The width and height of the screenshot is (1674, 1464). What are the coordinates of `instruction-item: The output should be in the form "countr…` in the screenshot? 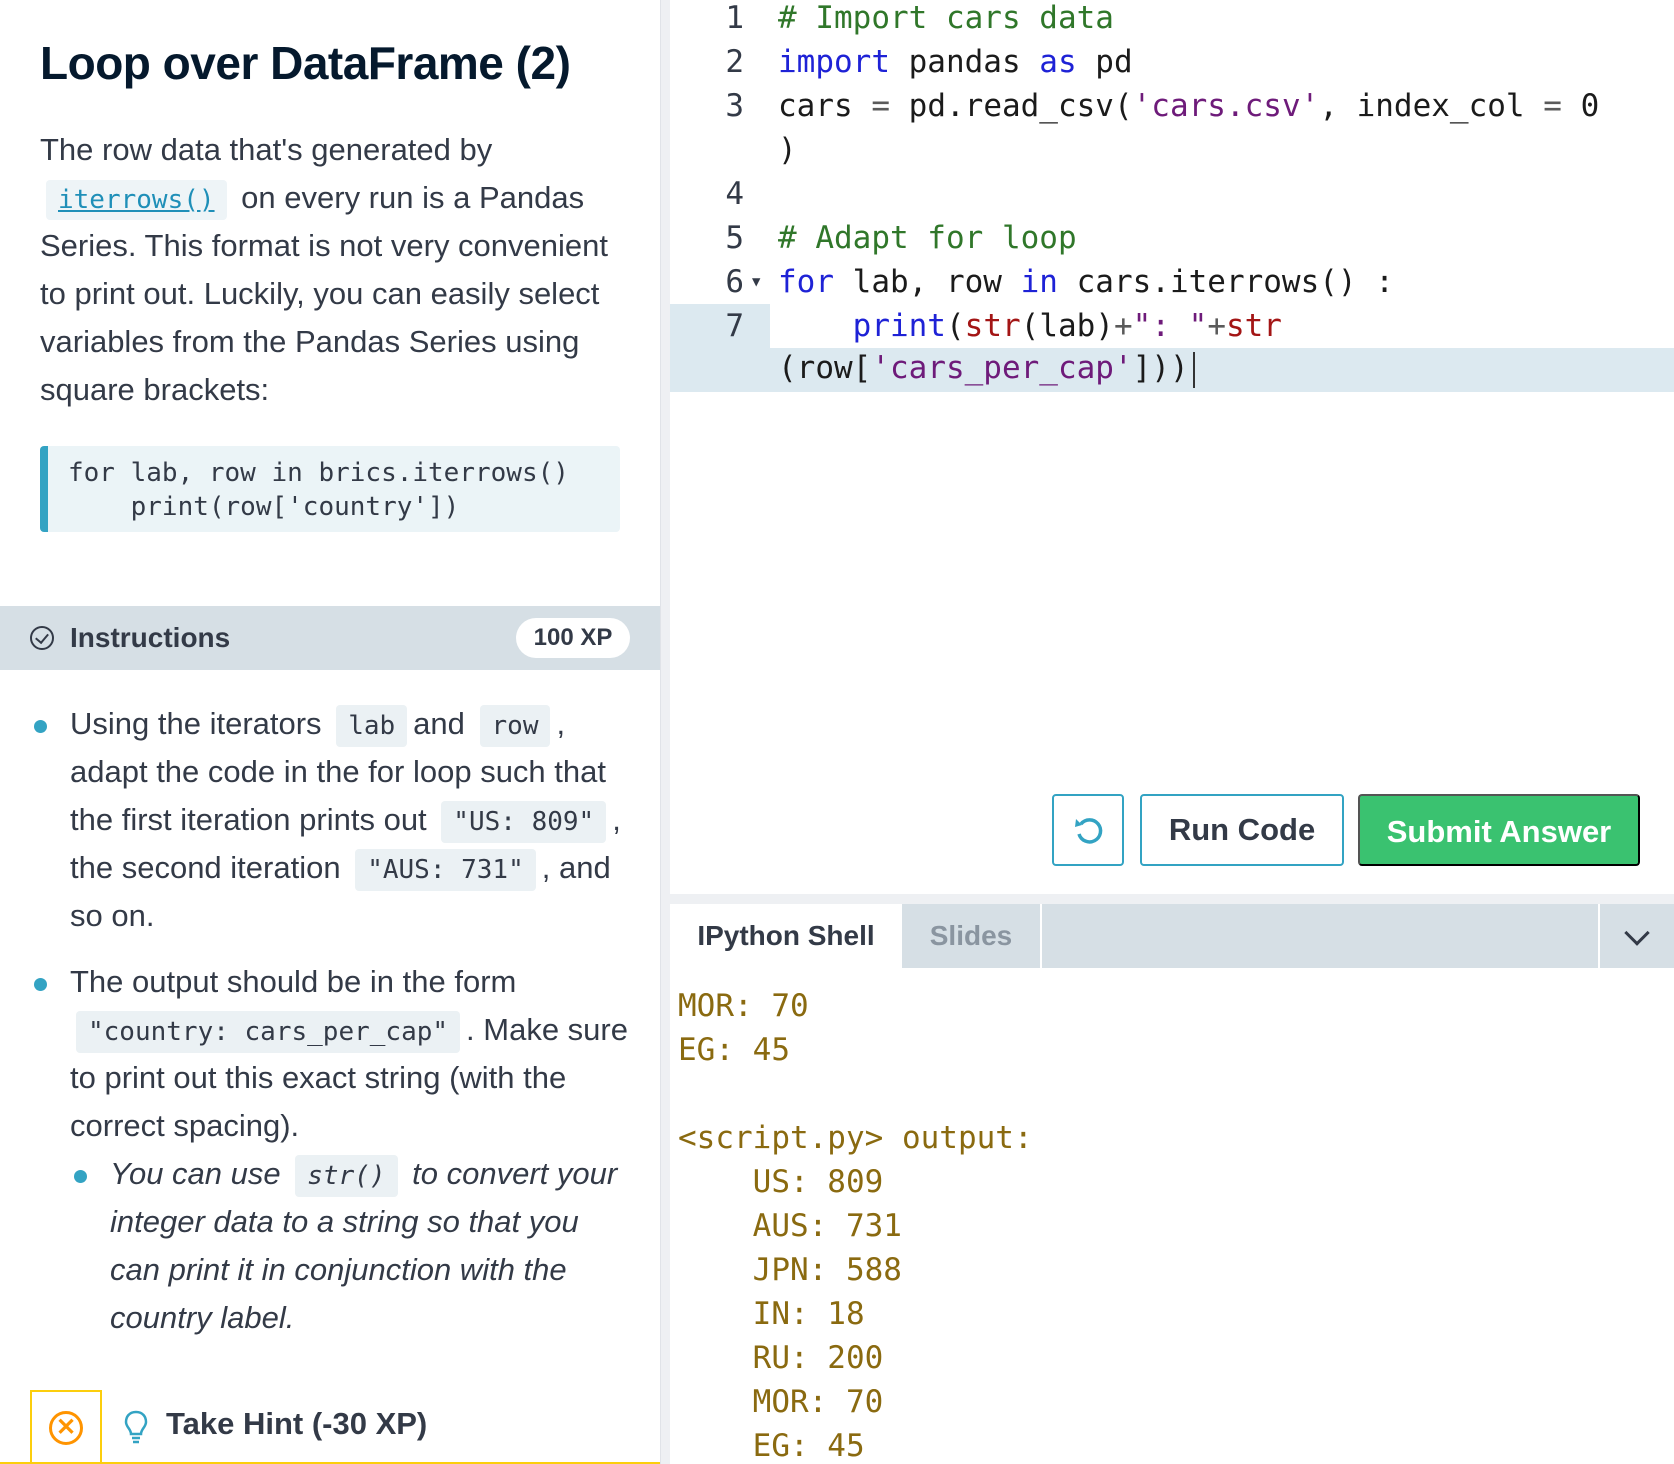 It's located at (330, 1150).